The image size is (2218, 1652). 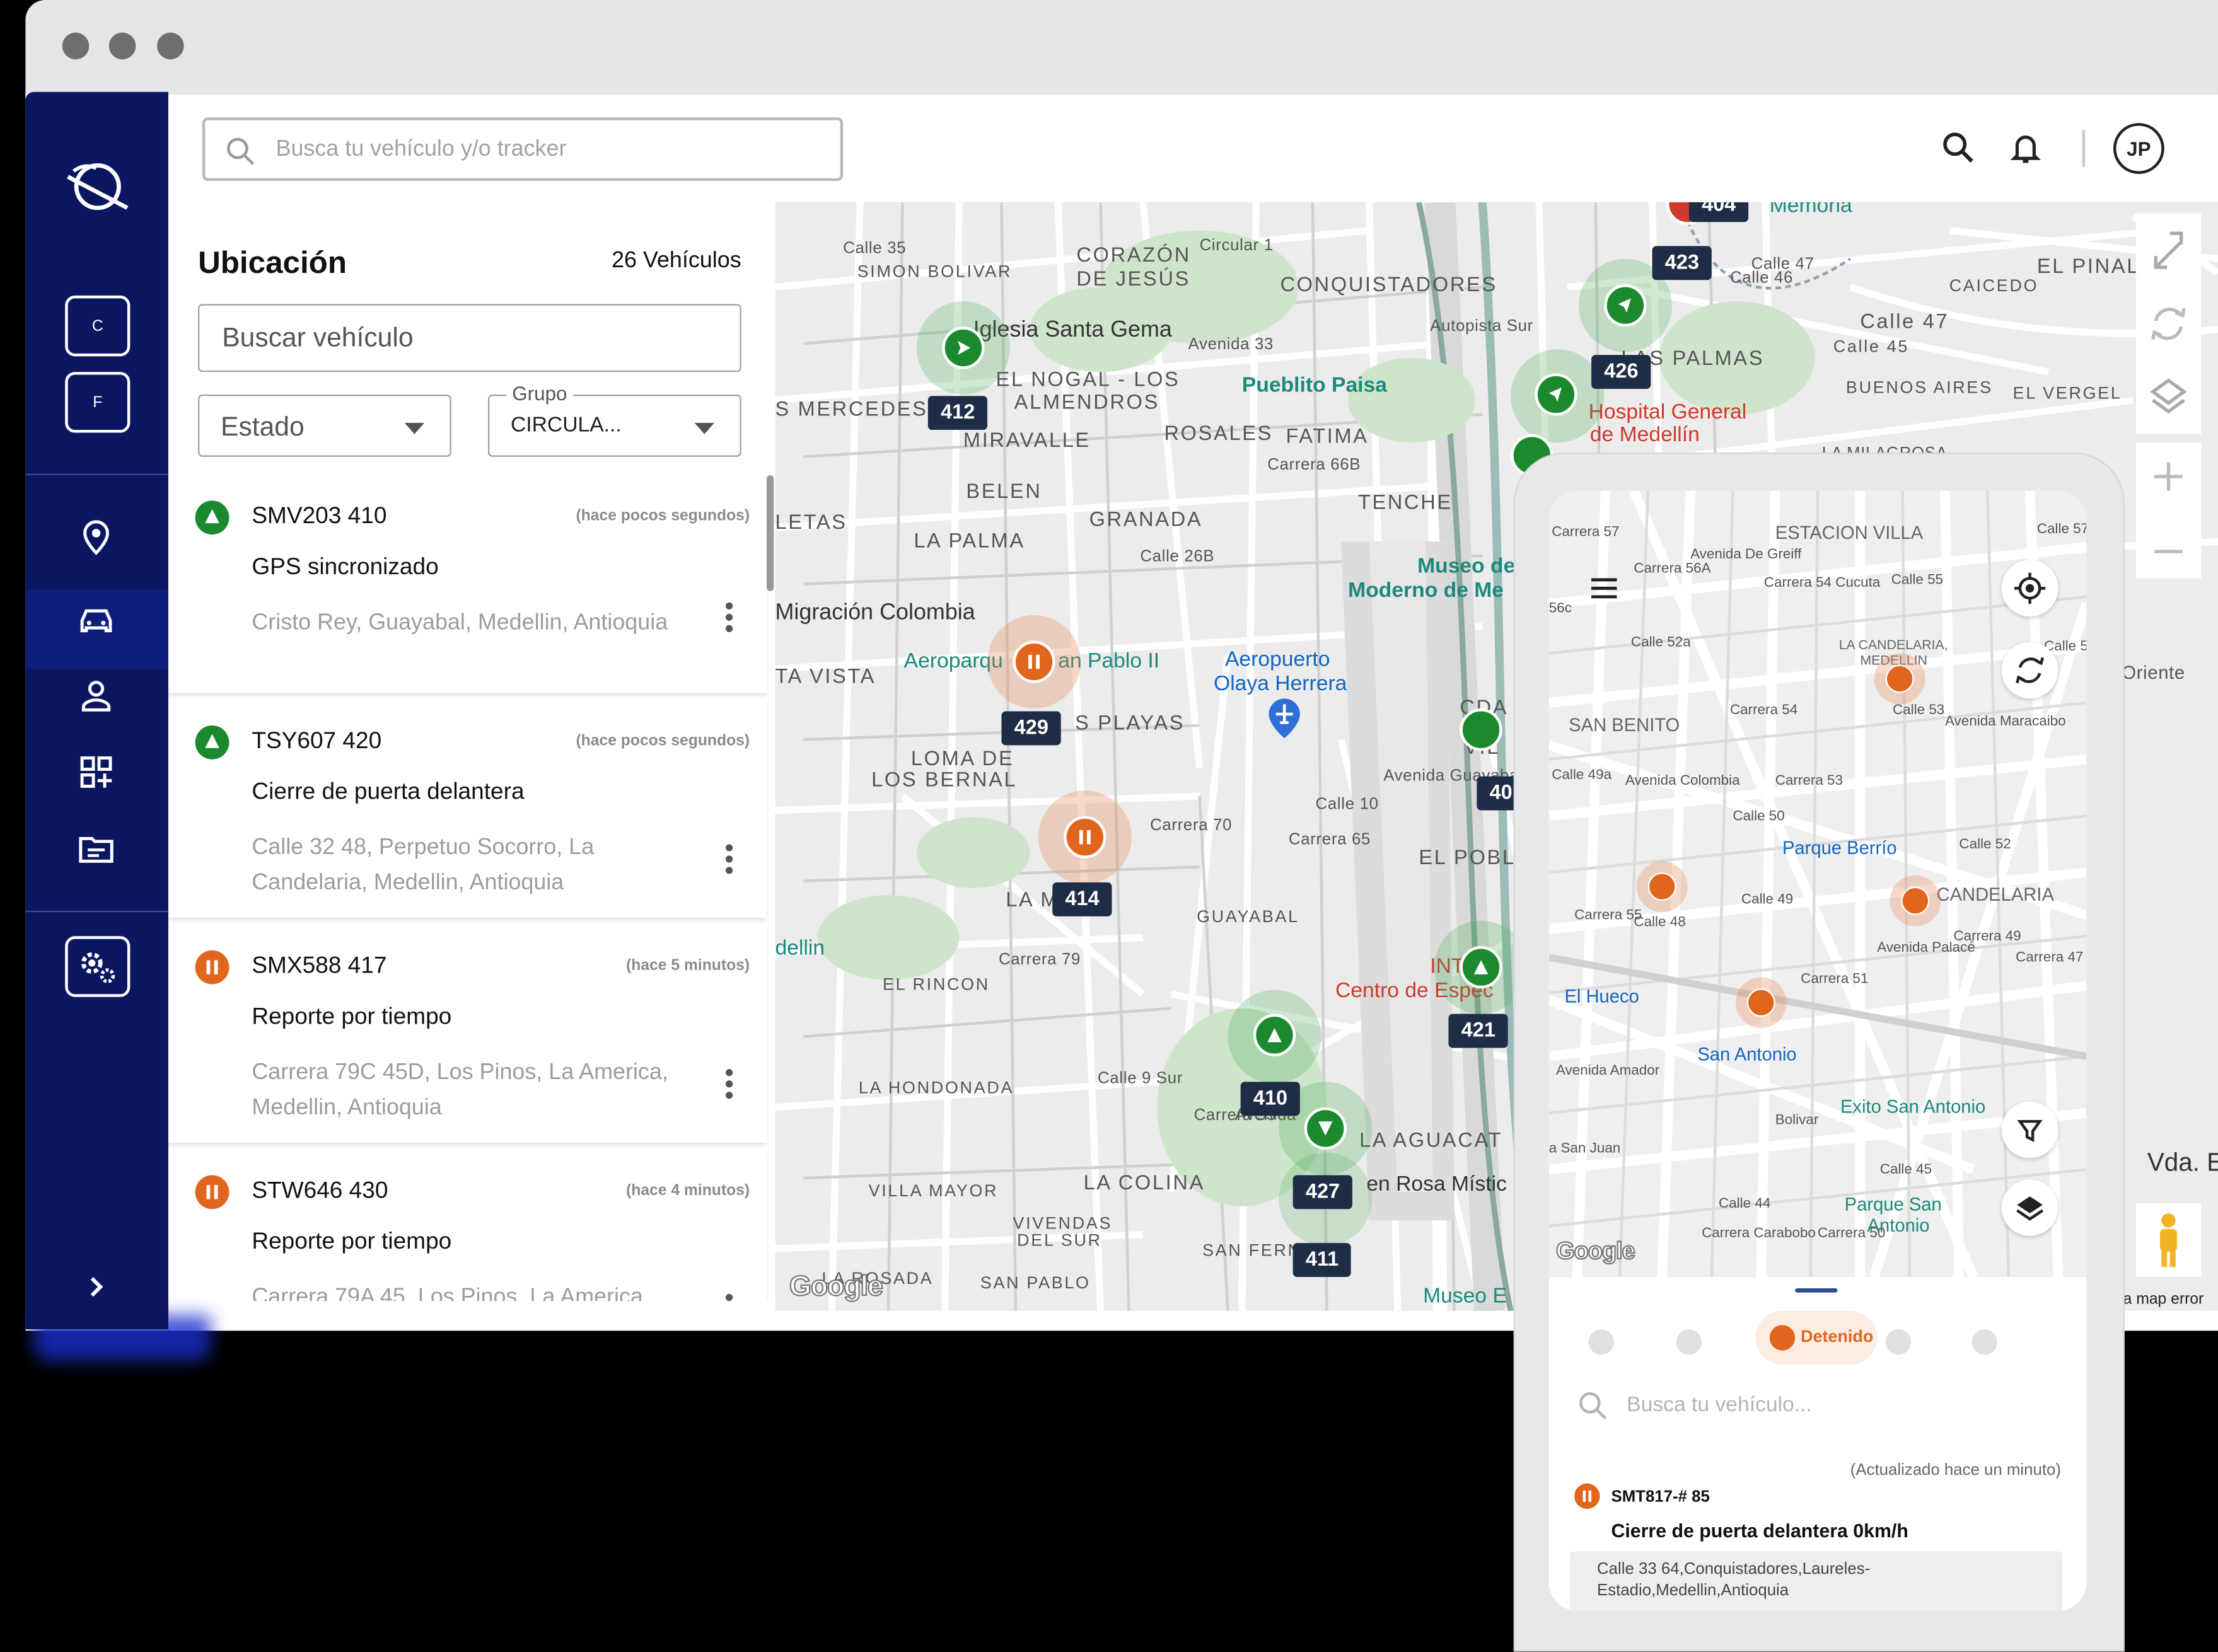 I want to click on vehicle-tag: 414, so click(x=1082, y=899).